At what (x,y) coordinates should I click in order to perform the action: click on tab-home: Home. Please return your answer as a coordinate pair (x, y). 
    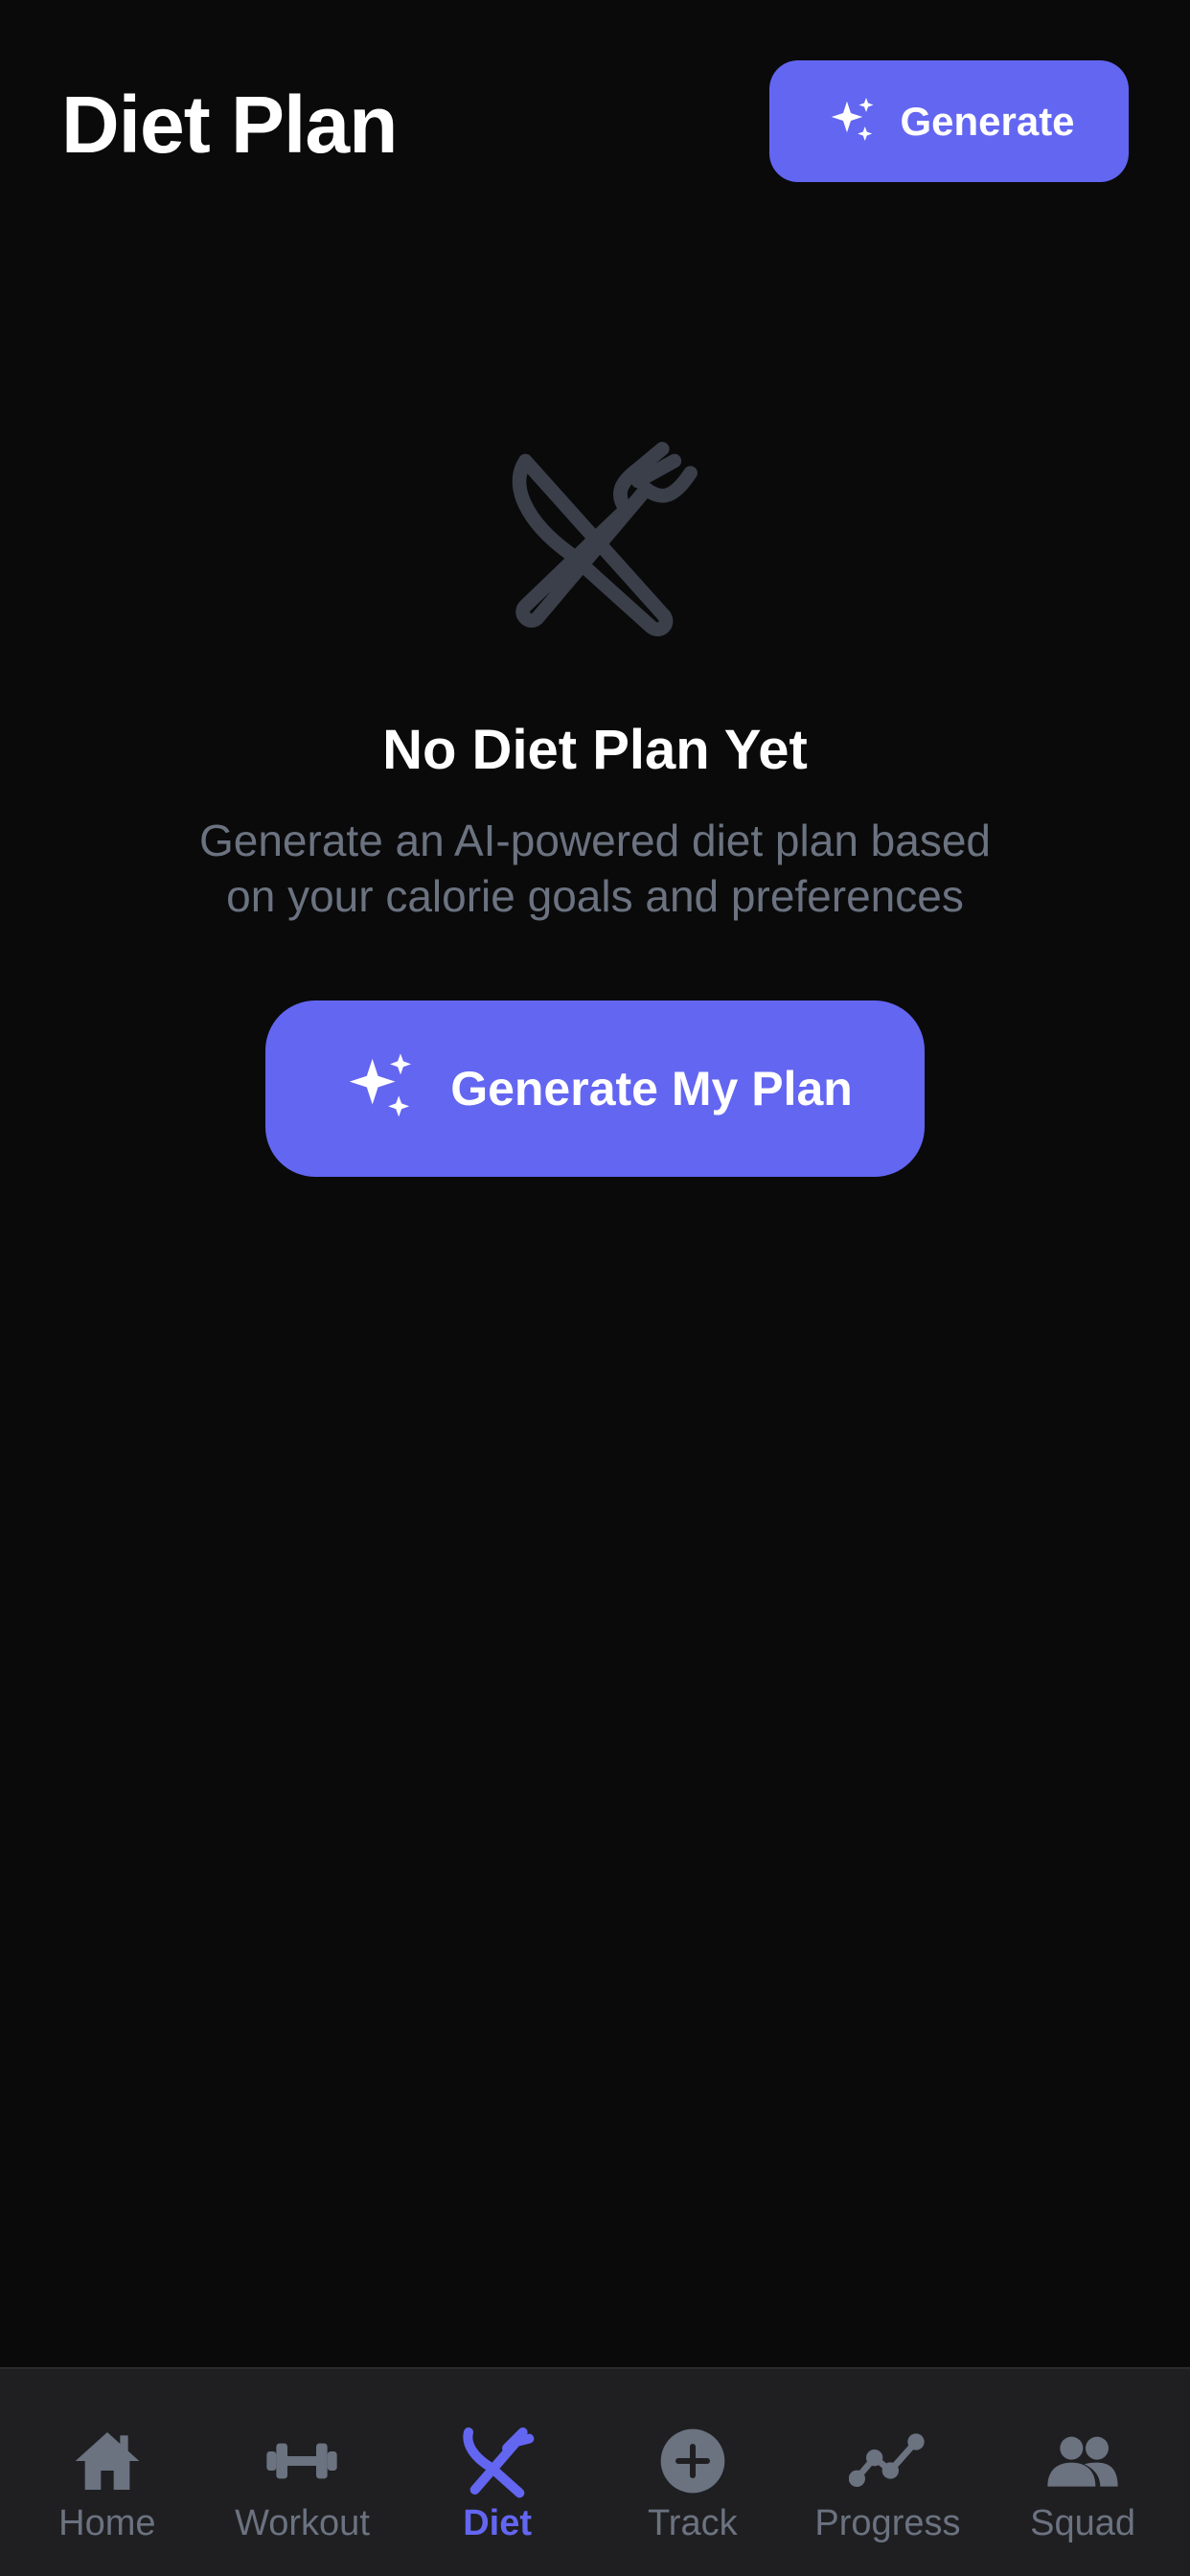
    Looking at the image, I should click on (107, 2472).